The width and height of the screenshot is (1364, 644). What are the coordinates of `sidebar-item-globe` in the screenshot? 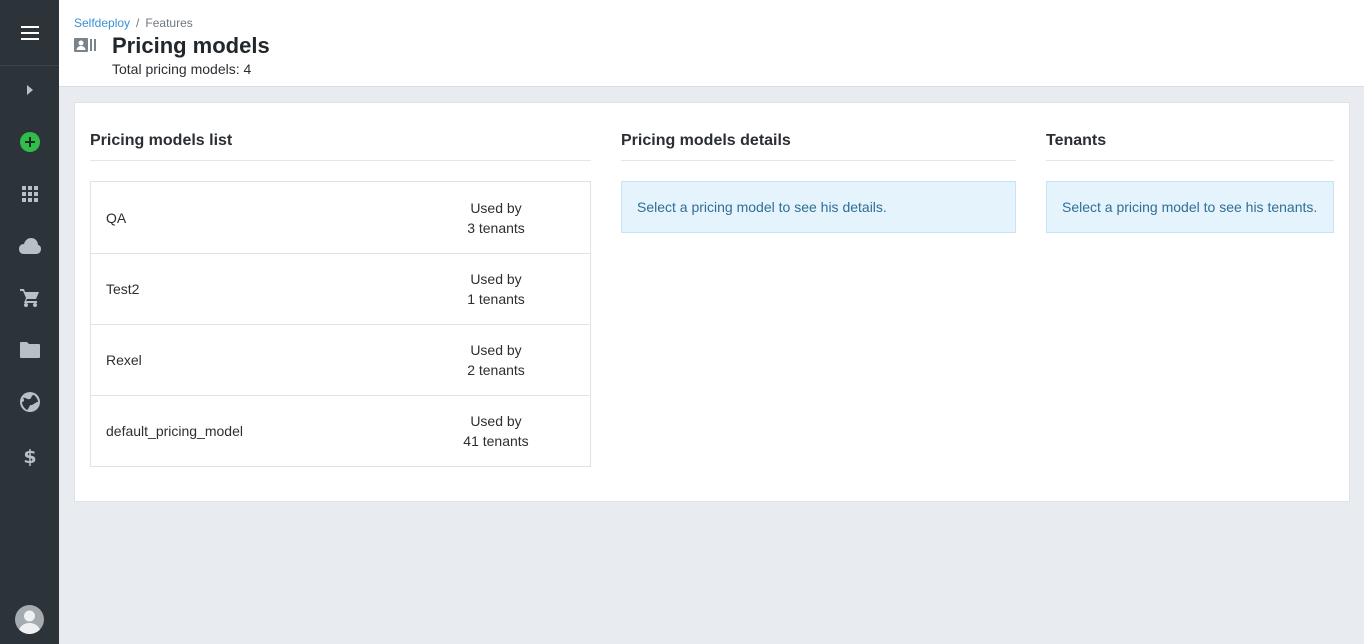 It's located at (29, 402).